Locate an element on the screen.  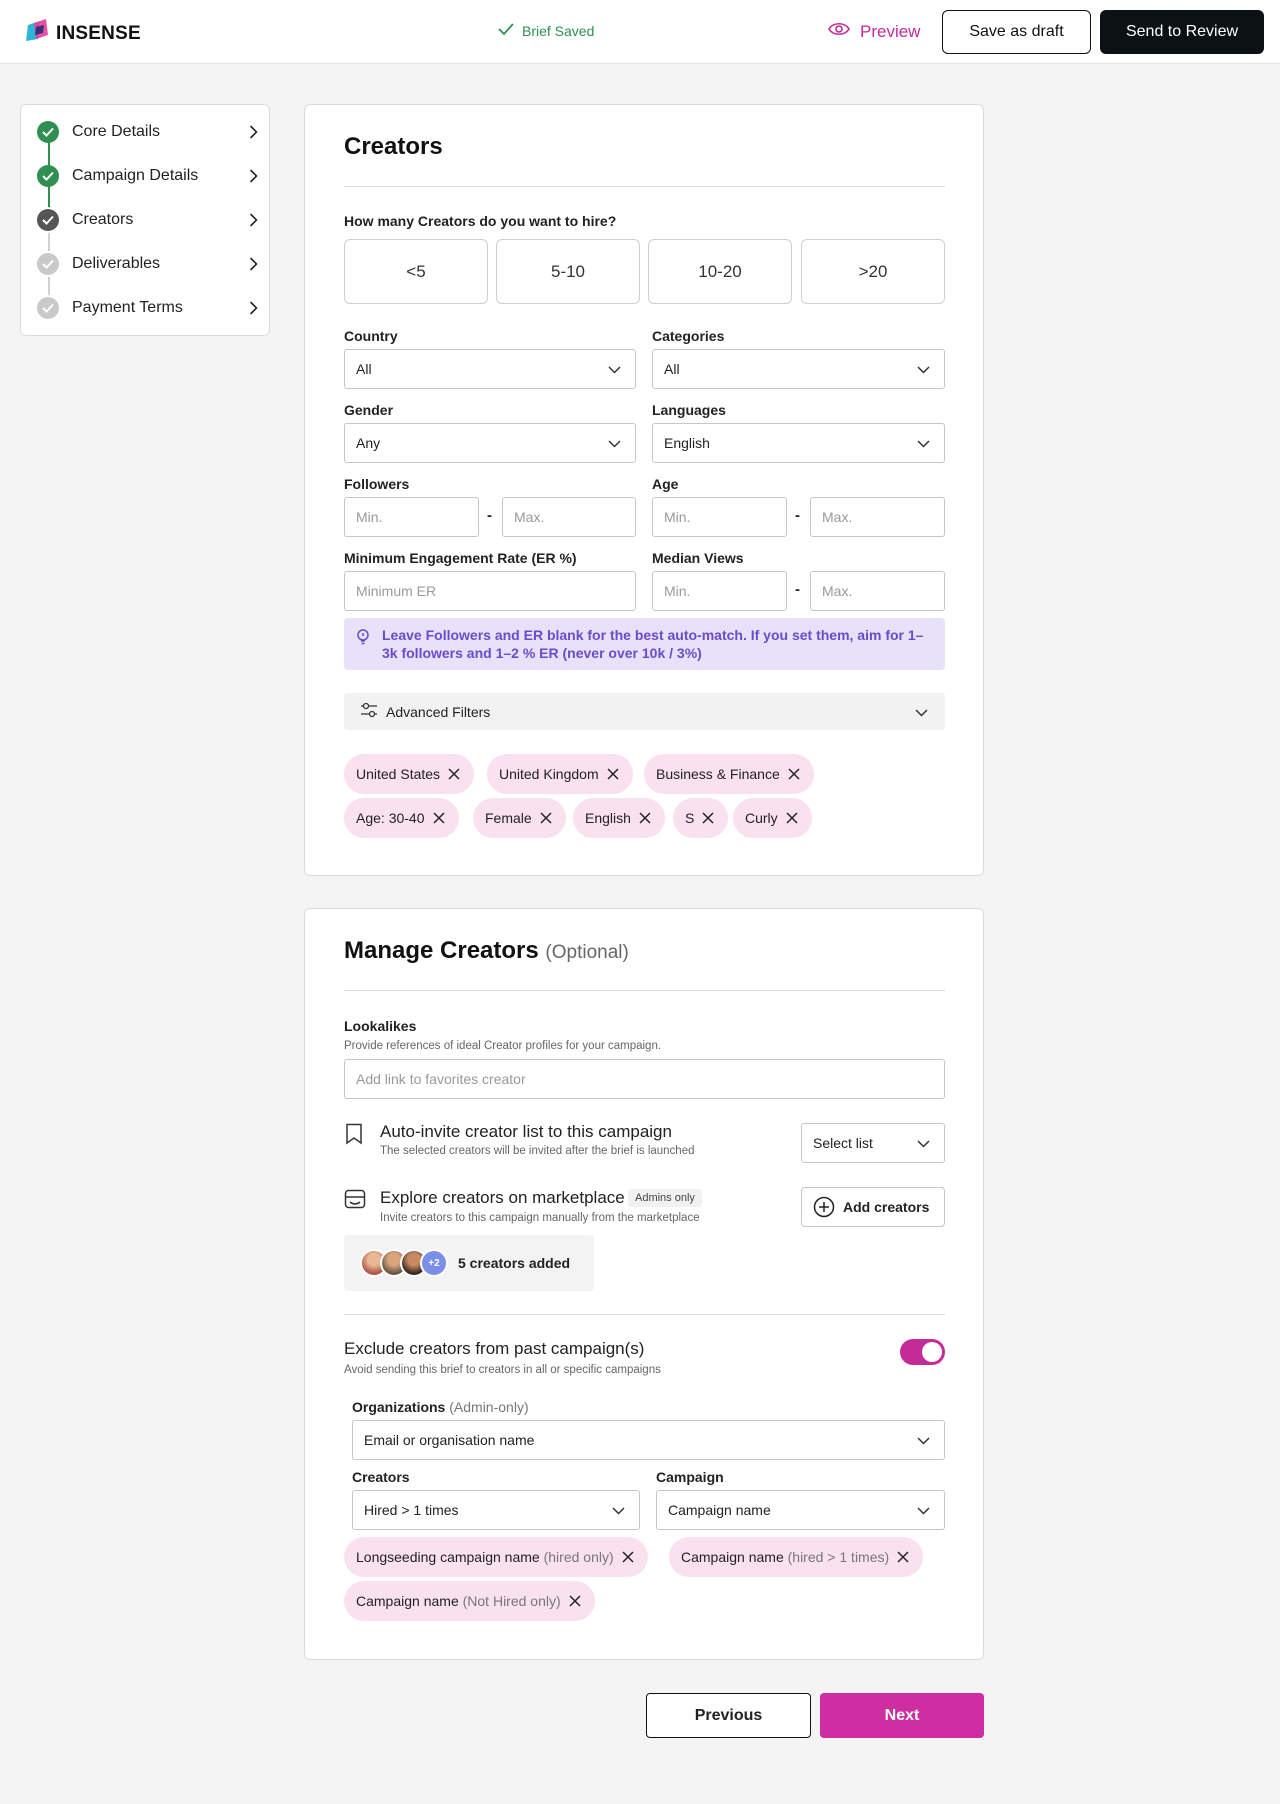
filter-chip: Curly is located at coordinates (772, 818).